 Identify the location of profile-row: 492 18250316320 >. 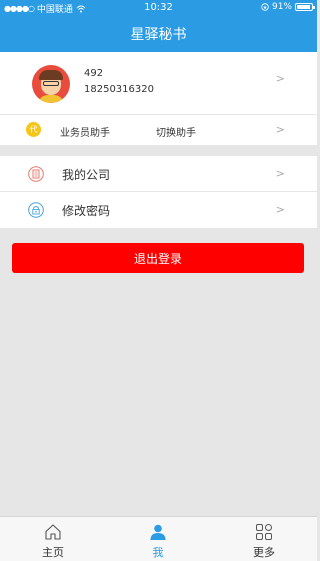
(158, 83).